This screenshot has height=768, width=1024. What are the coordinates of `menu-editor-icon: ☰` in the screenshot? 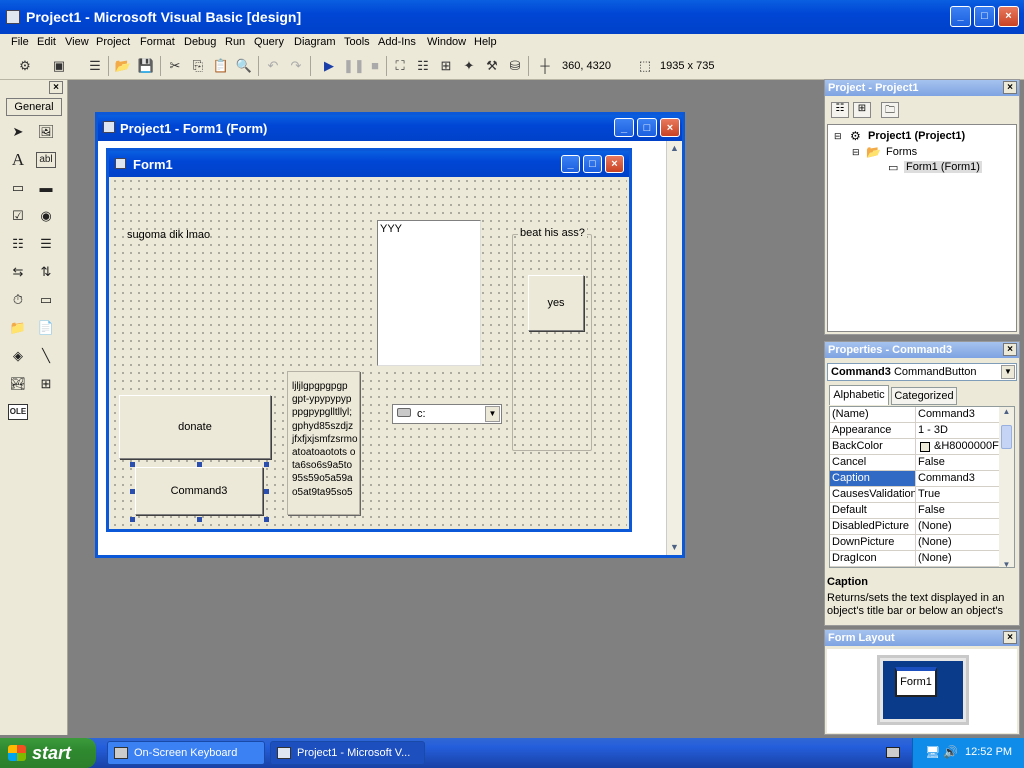 It's located at (95, 66).